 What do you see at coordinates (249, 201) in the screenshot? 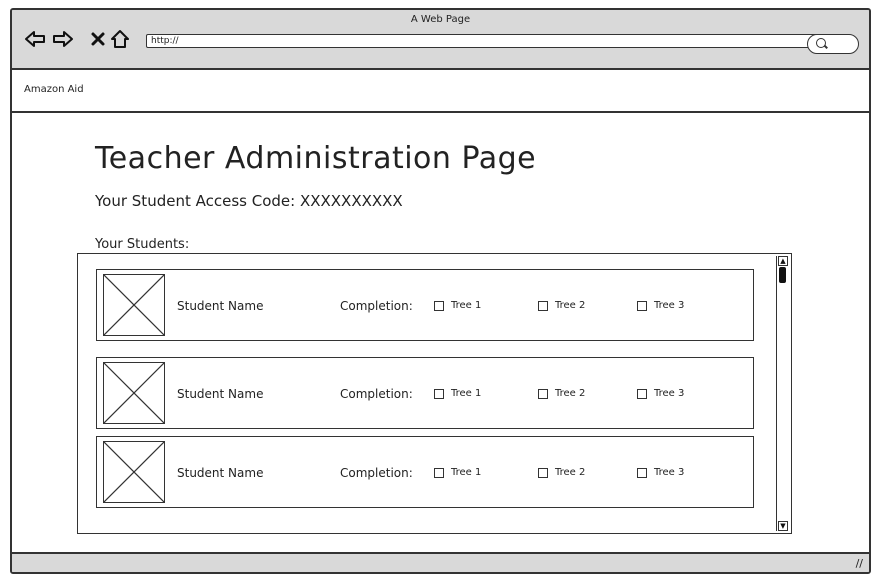
I see `access-code-text: Your Student Access Code: XXXXXXXXXX` at bounding box center [249, 201].